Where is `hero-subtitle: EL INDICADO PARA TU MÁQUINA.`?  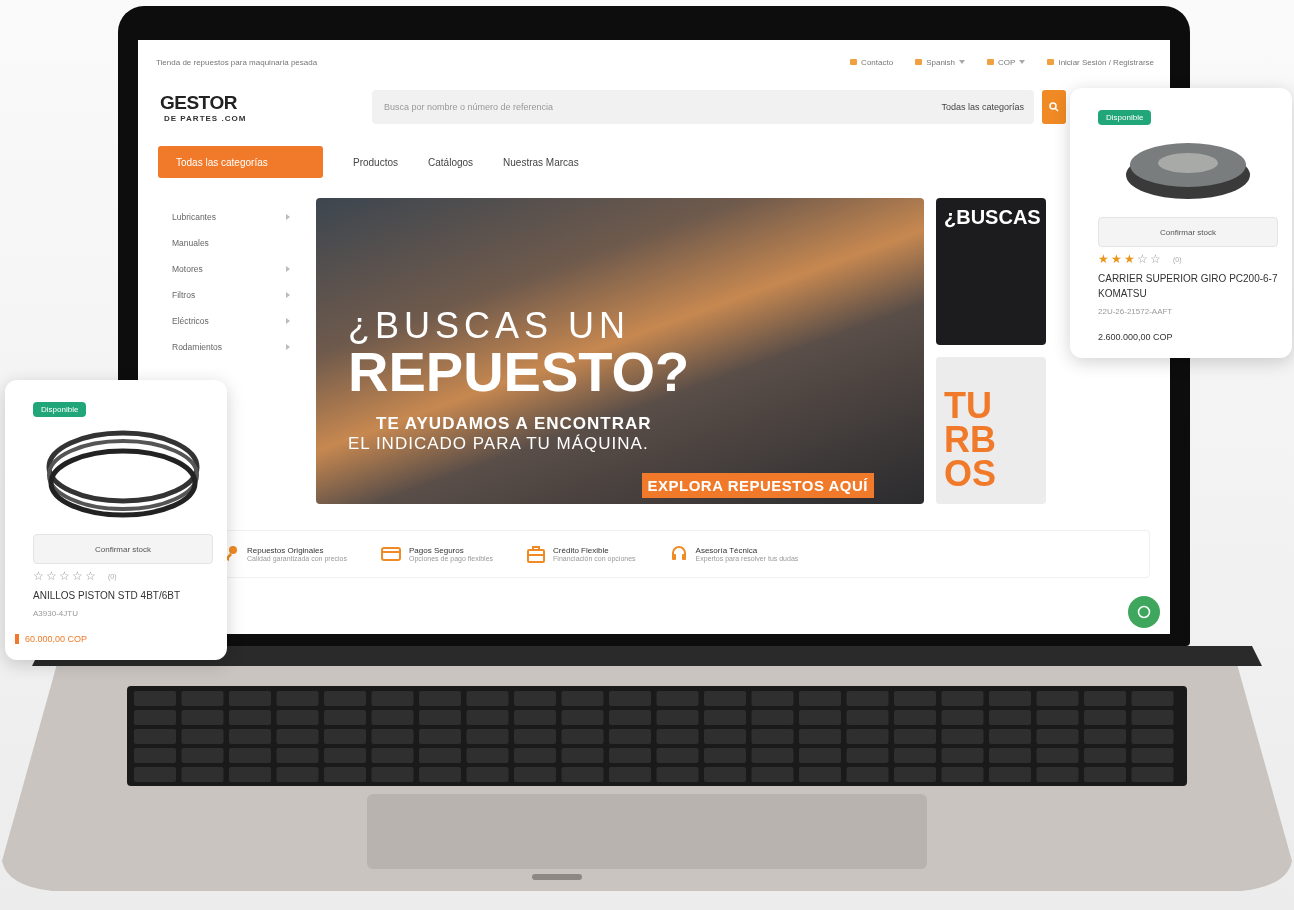 hero-subtitle: EL INDICADO PARA TU MÁQUINA. is located at coordinates (498, 444).